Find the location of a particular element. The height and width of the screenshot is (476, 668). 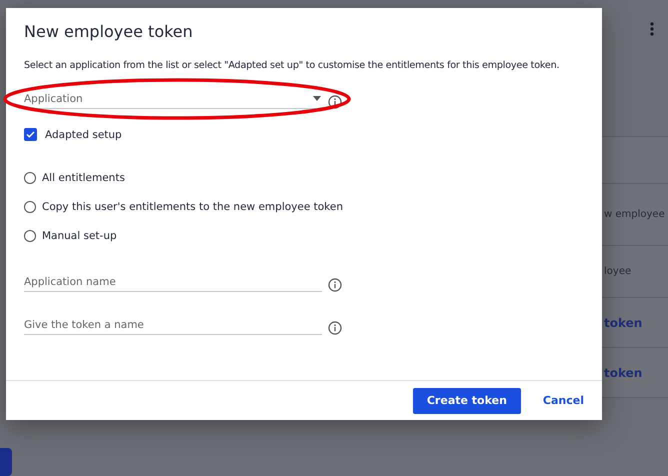

caret-icon is located at coordinates (317, 98).